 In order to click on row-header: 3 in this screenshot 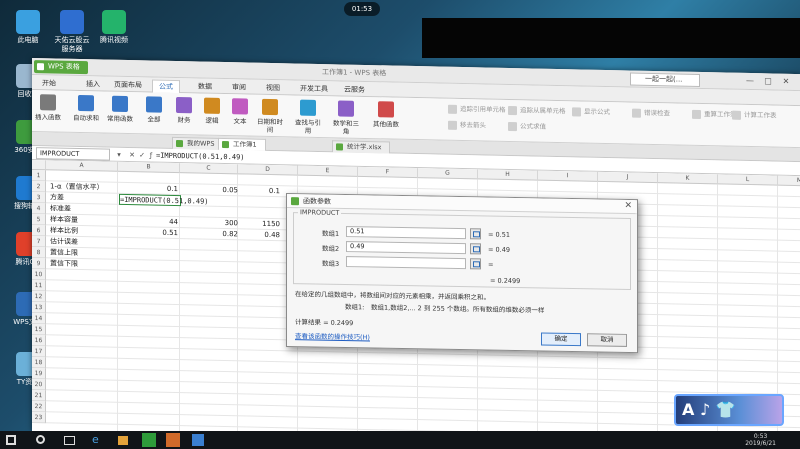, I will do `click(39, 198)`.